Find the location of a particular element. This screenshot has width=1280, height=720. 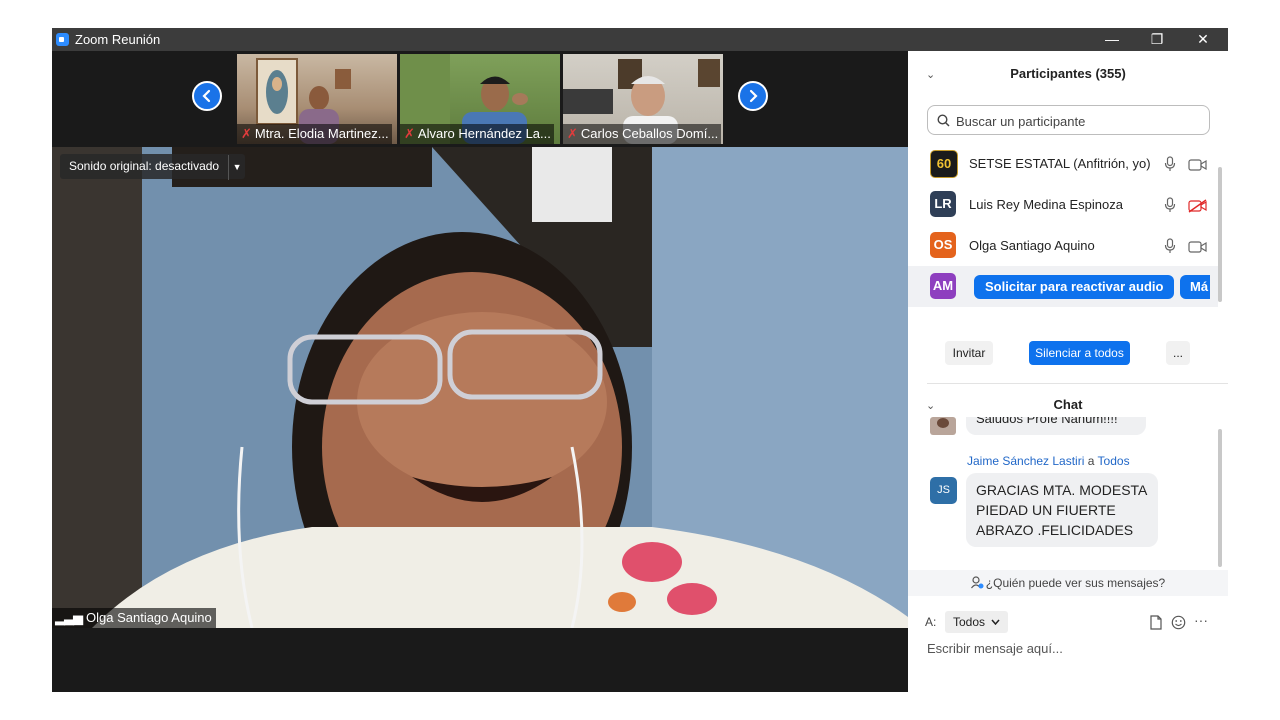

participants-header: ⌄ Participantes (355) is located at coordinates (1068, 74).